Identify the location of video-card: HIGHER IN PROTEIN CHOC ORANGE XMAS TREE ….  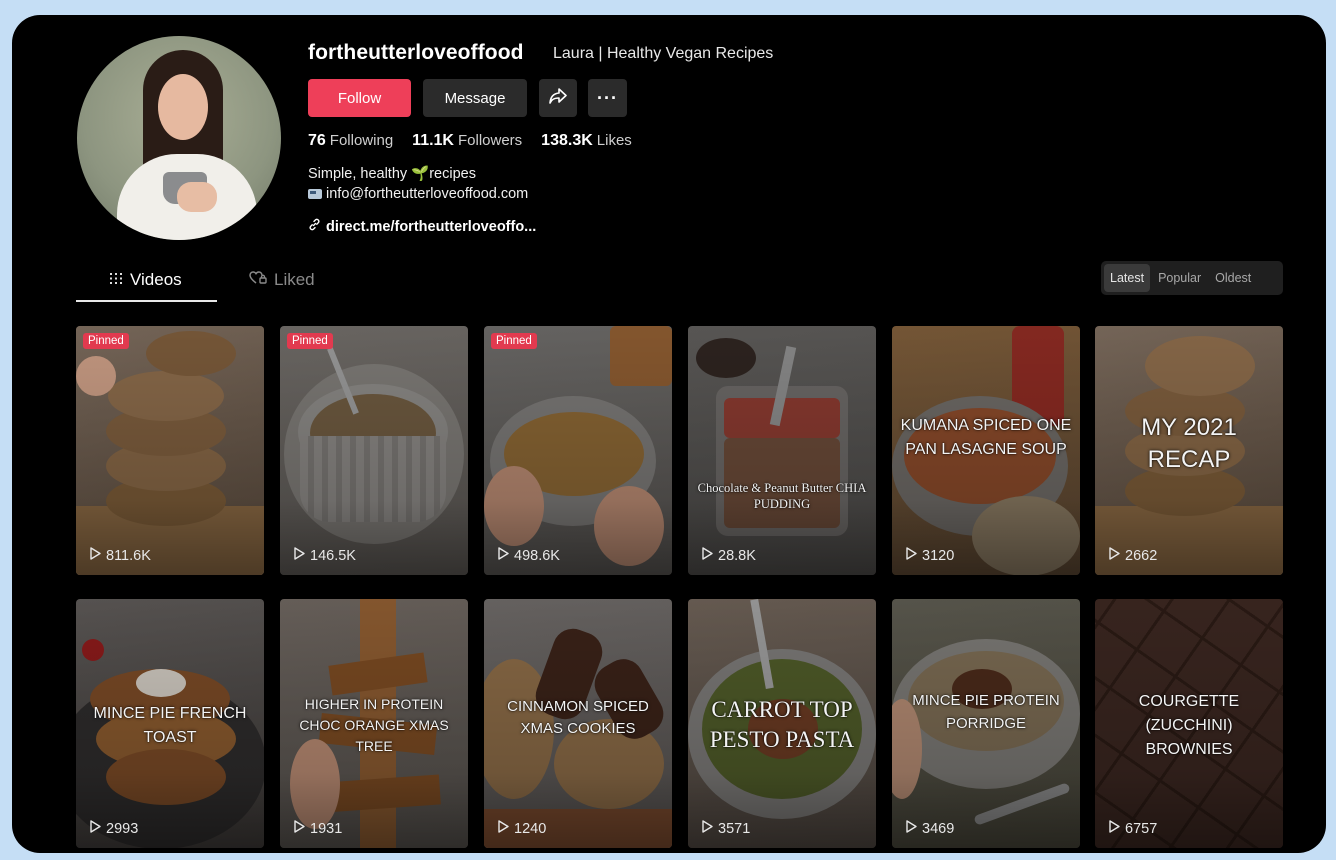
(374, 723).